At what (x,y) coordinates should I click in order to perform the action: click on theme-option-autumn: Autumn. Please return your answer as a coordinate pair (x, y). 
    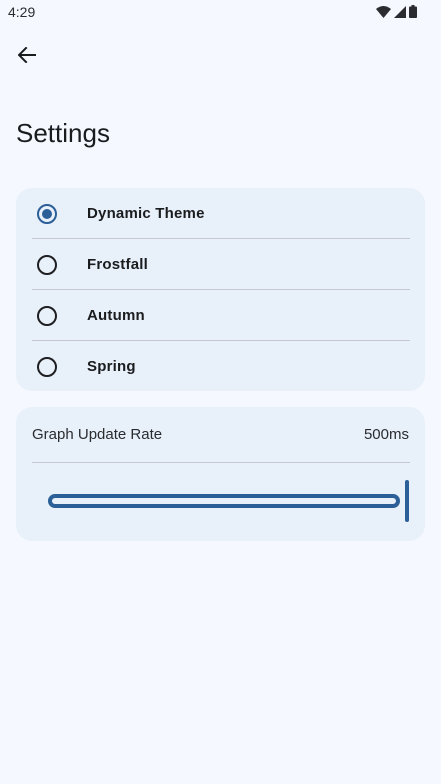
    Looking at the image, I should click on (220, 315).